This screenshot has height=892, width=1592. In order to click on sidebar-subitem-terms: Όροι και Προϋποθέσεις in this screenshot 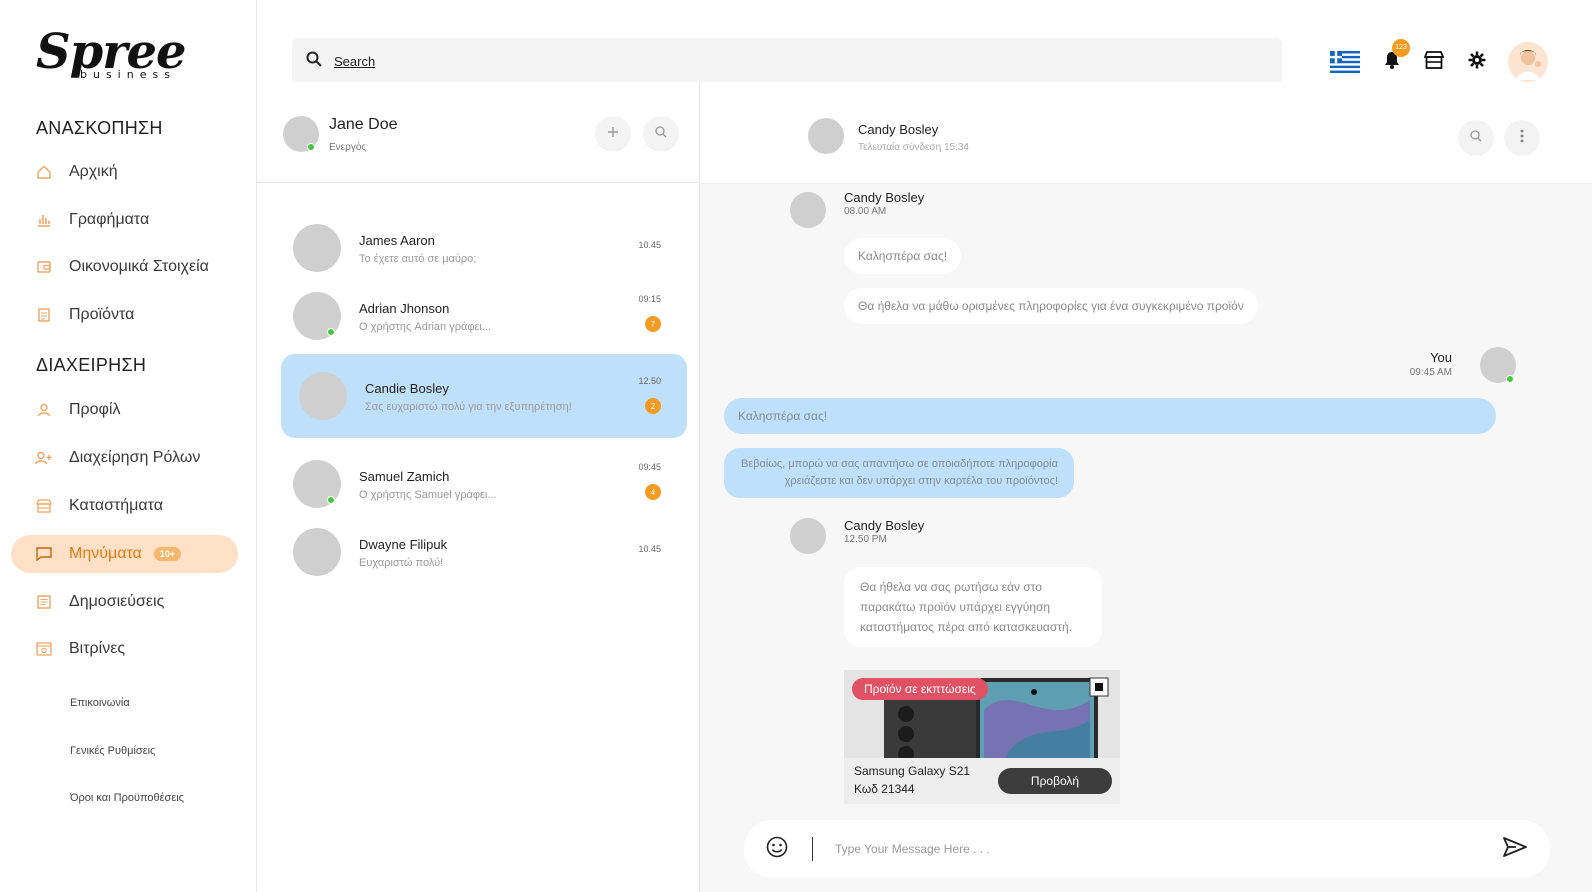, I will do `click(127, 798)`.